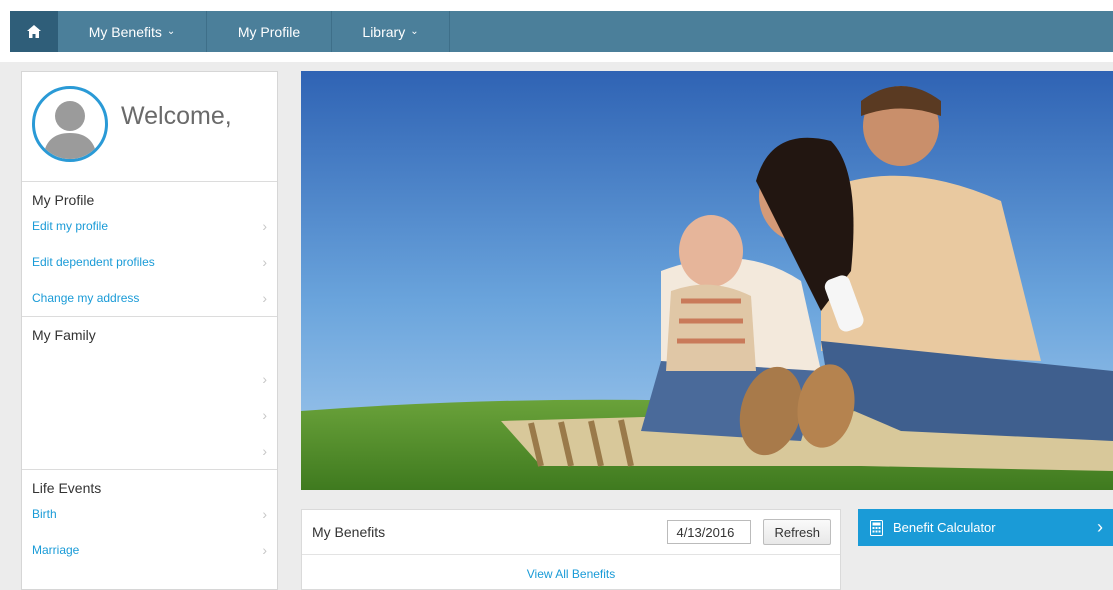 This screenshot has width=1113, height=590. Describe the element at coordinates (176, 116) in the screenshot. I see `welcome-text: Welcome,` at that location.